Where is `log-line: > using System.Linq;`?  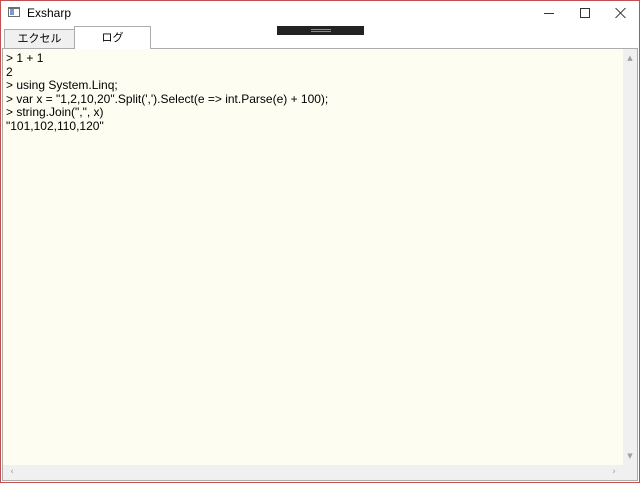
log-line: > using System.Linq; is located at coordinates (62, 85).